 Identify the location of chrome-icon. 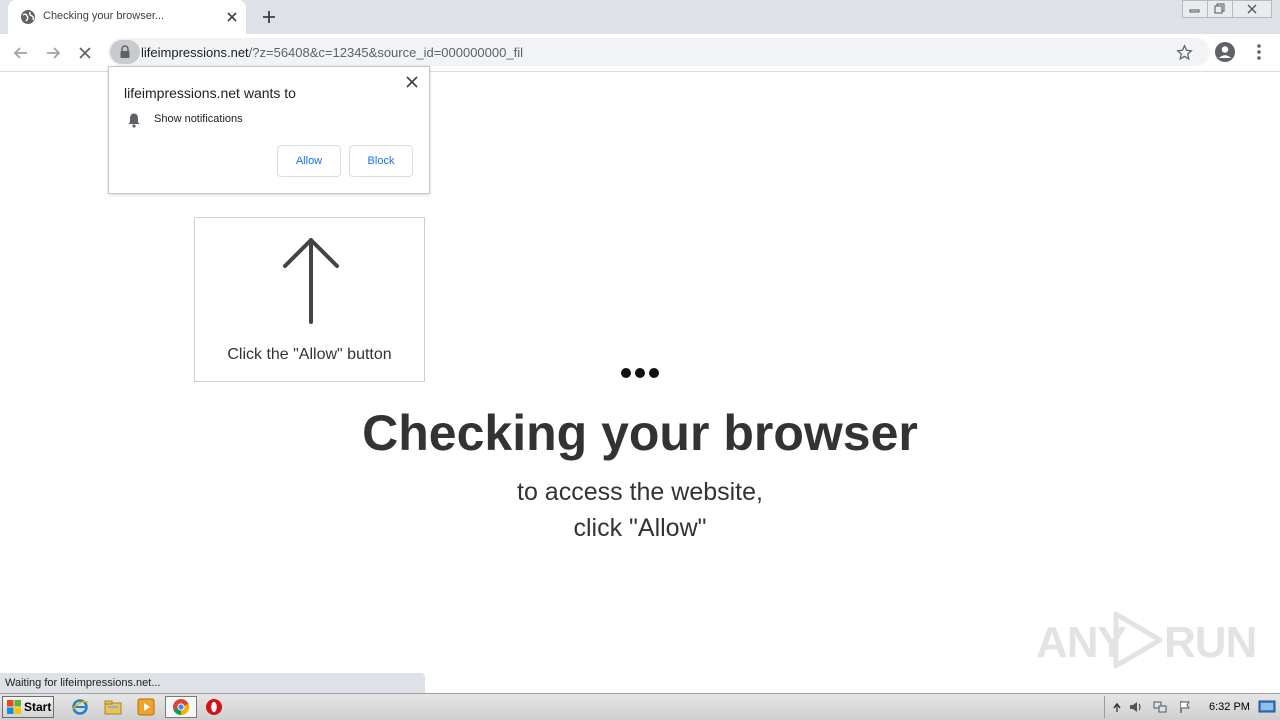
(181, 707).